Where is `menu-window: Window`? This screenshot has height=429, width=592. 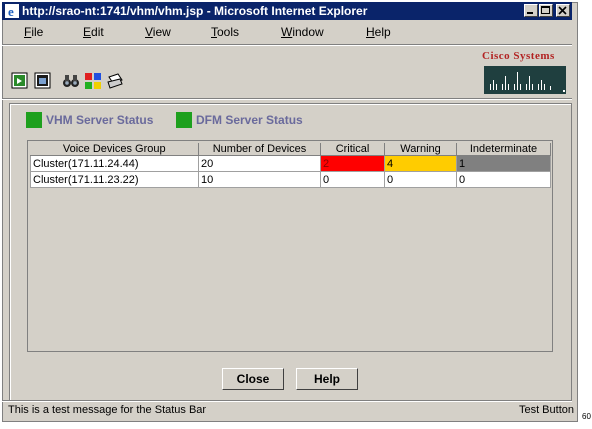 menu-window: Window is located at coordinates (302, 32).